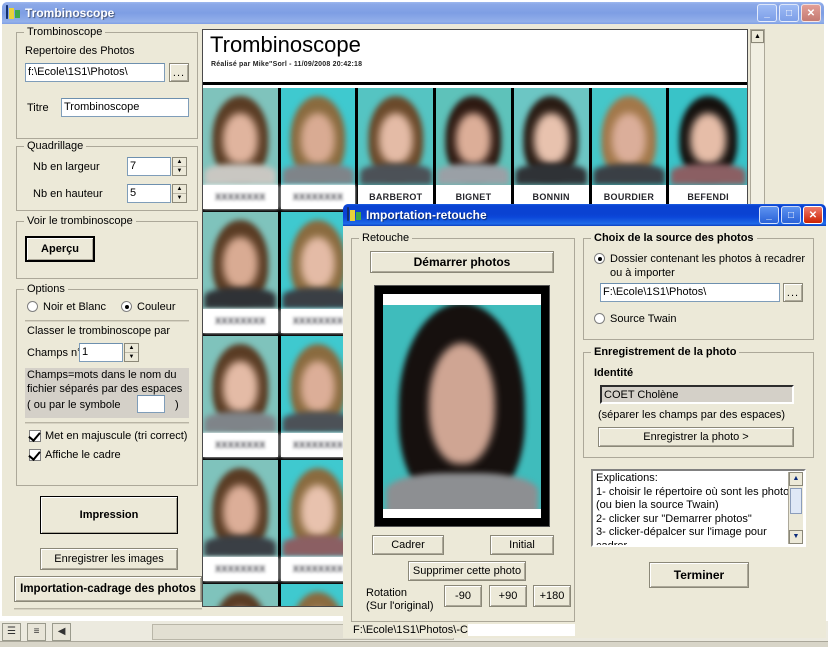  Describe the element at coordinates (413, 13) in the screenshot. I see `main-window-titlebar: Trombinoscope _ □ ✕` at that location.